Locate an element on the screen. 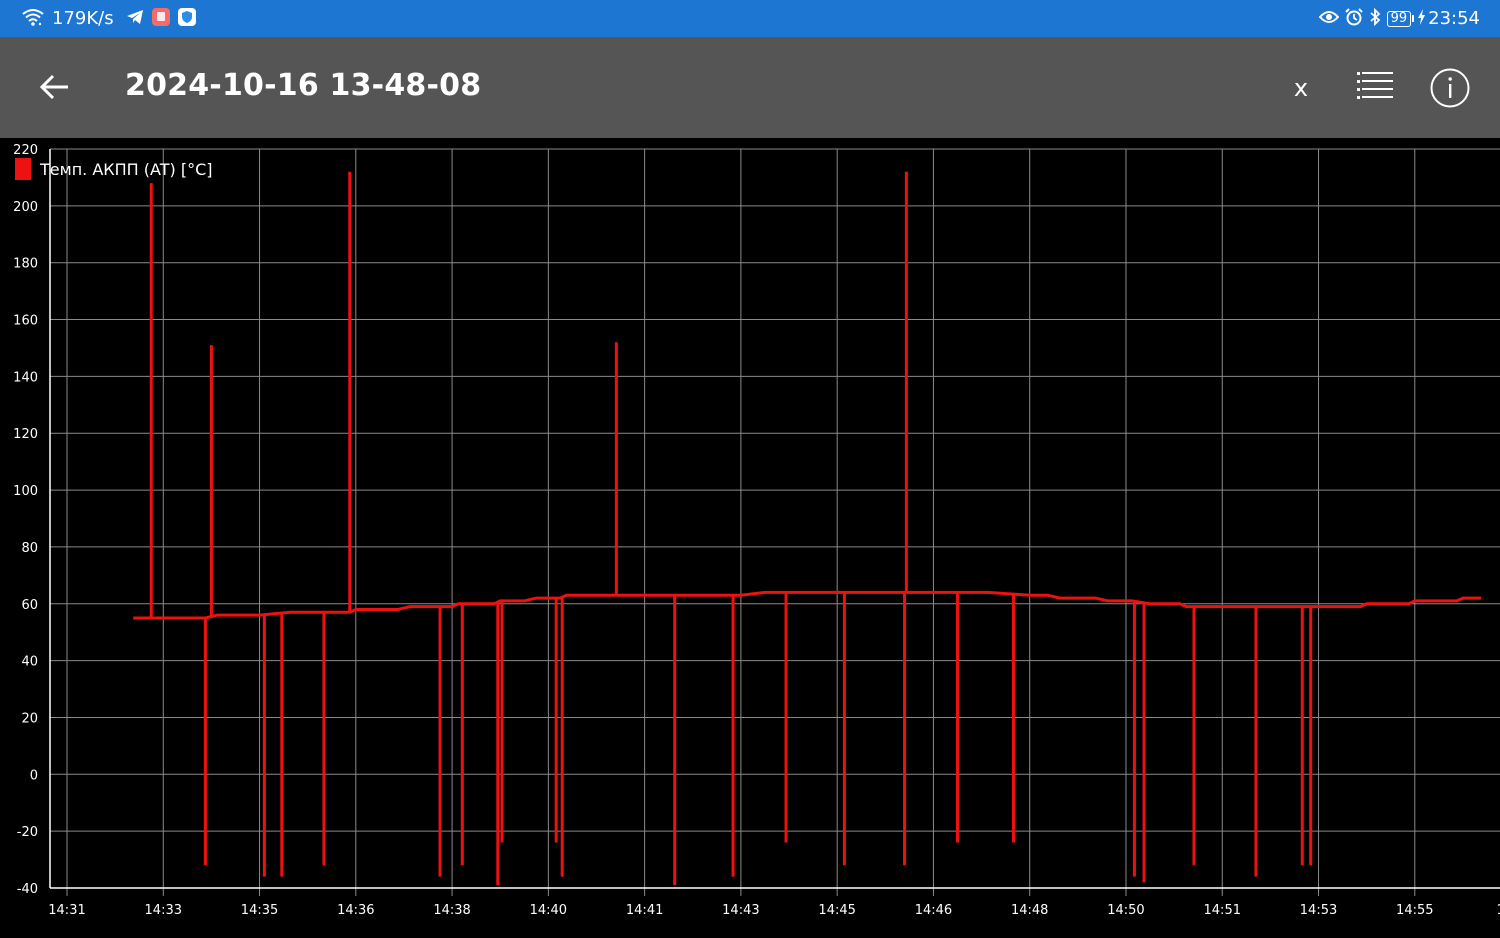  y-tick-label: 180 is located at coordinates (25, 264).